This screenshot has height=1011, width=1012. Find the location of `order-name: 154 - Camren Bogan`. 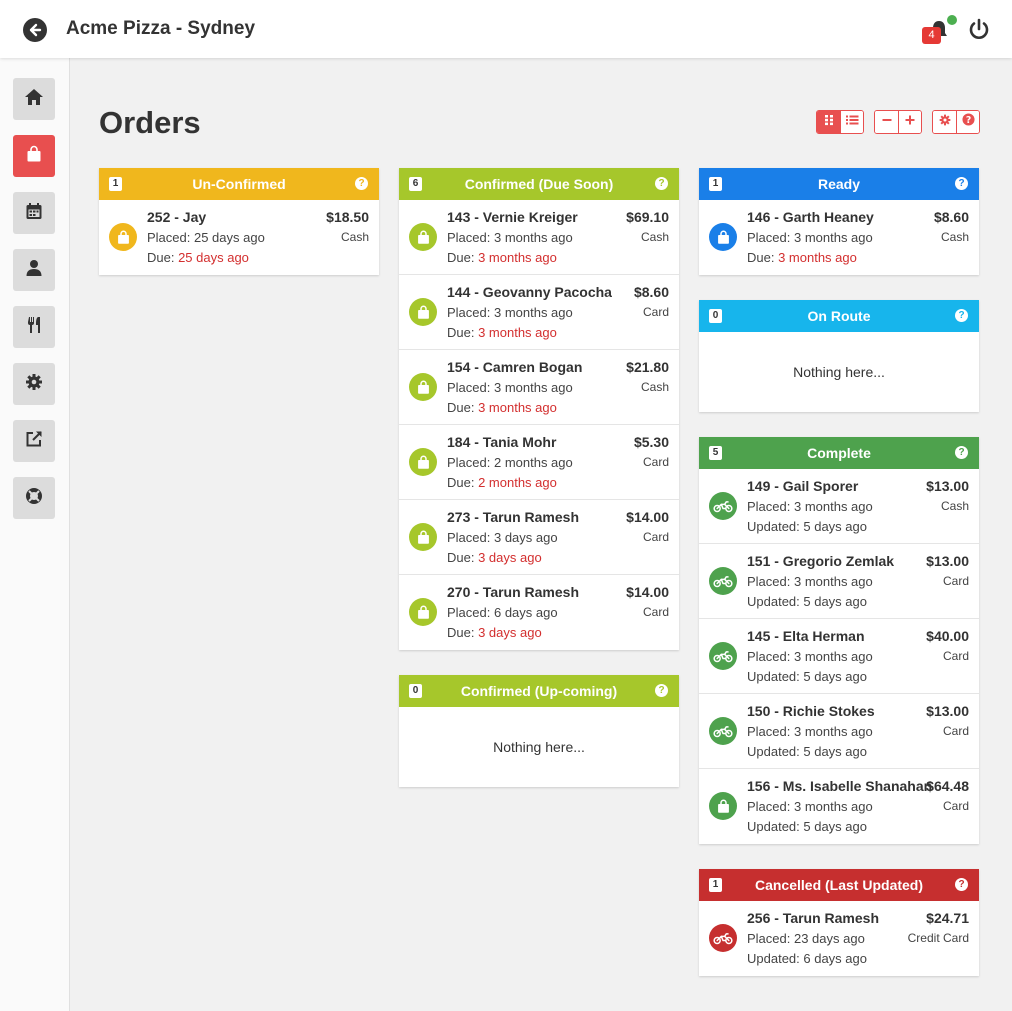

order-name: 154 - Camren Bogan is located at coordinates (515, 367).